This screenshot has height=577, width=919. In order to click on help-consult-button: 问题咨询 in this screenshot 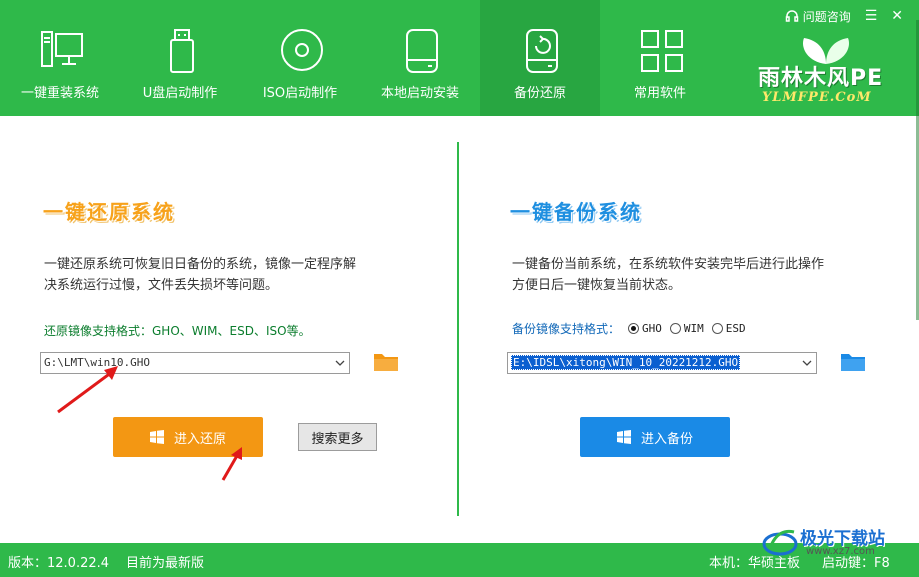, I will do `click(818, 16)`.